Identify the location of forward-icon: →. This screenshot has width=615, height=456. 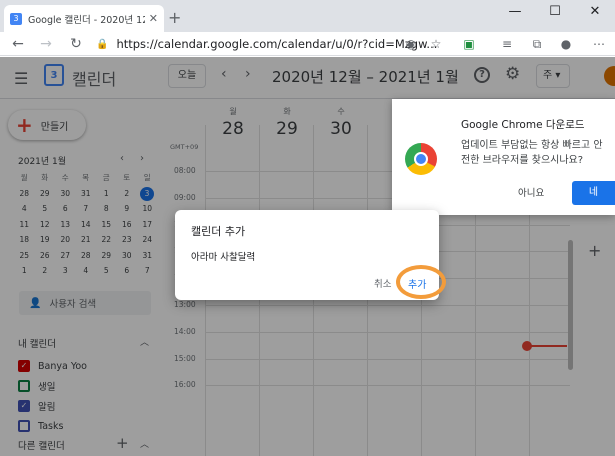
(46, 44).